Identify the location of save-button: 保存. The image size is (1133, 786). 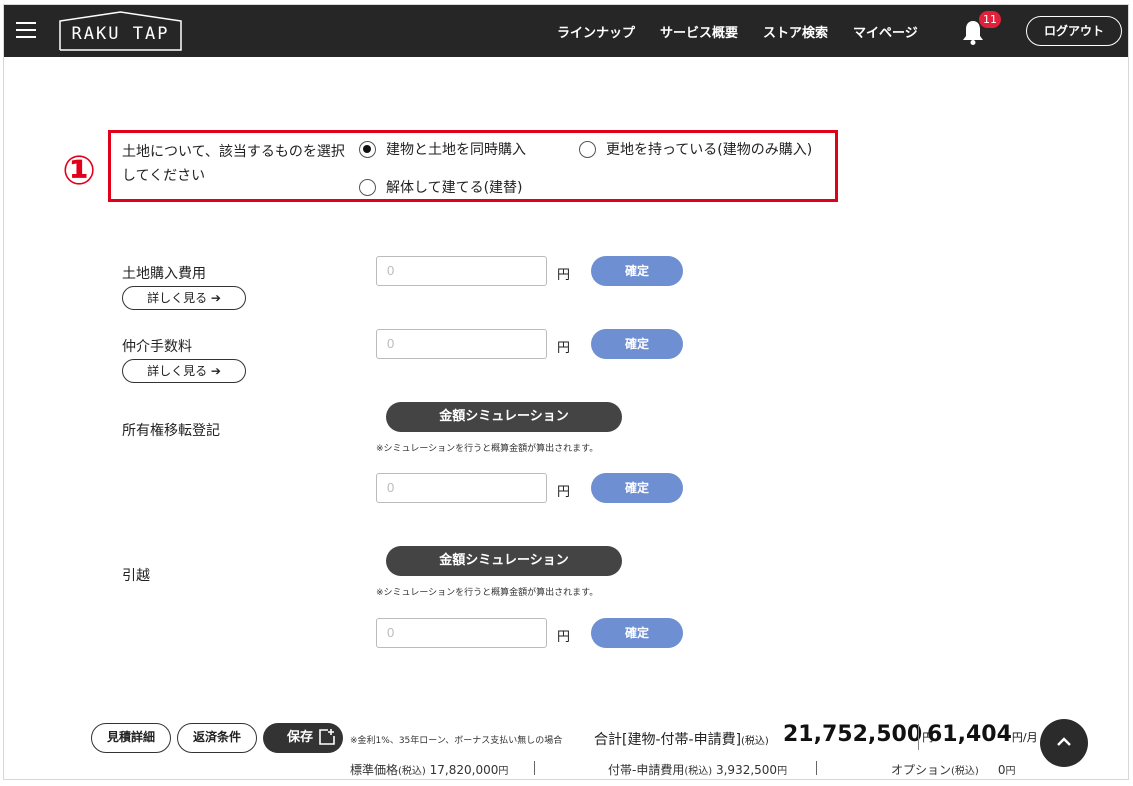
(303, 738).